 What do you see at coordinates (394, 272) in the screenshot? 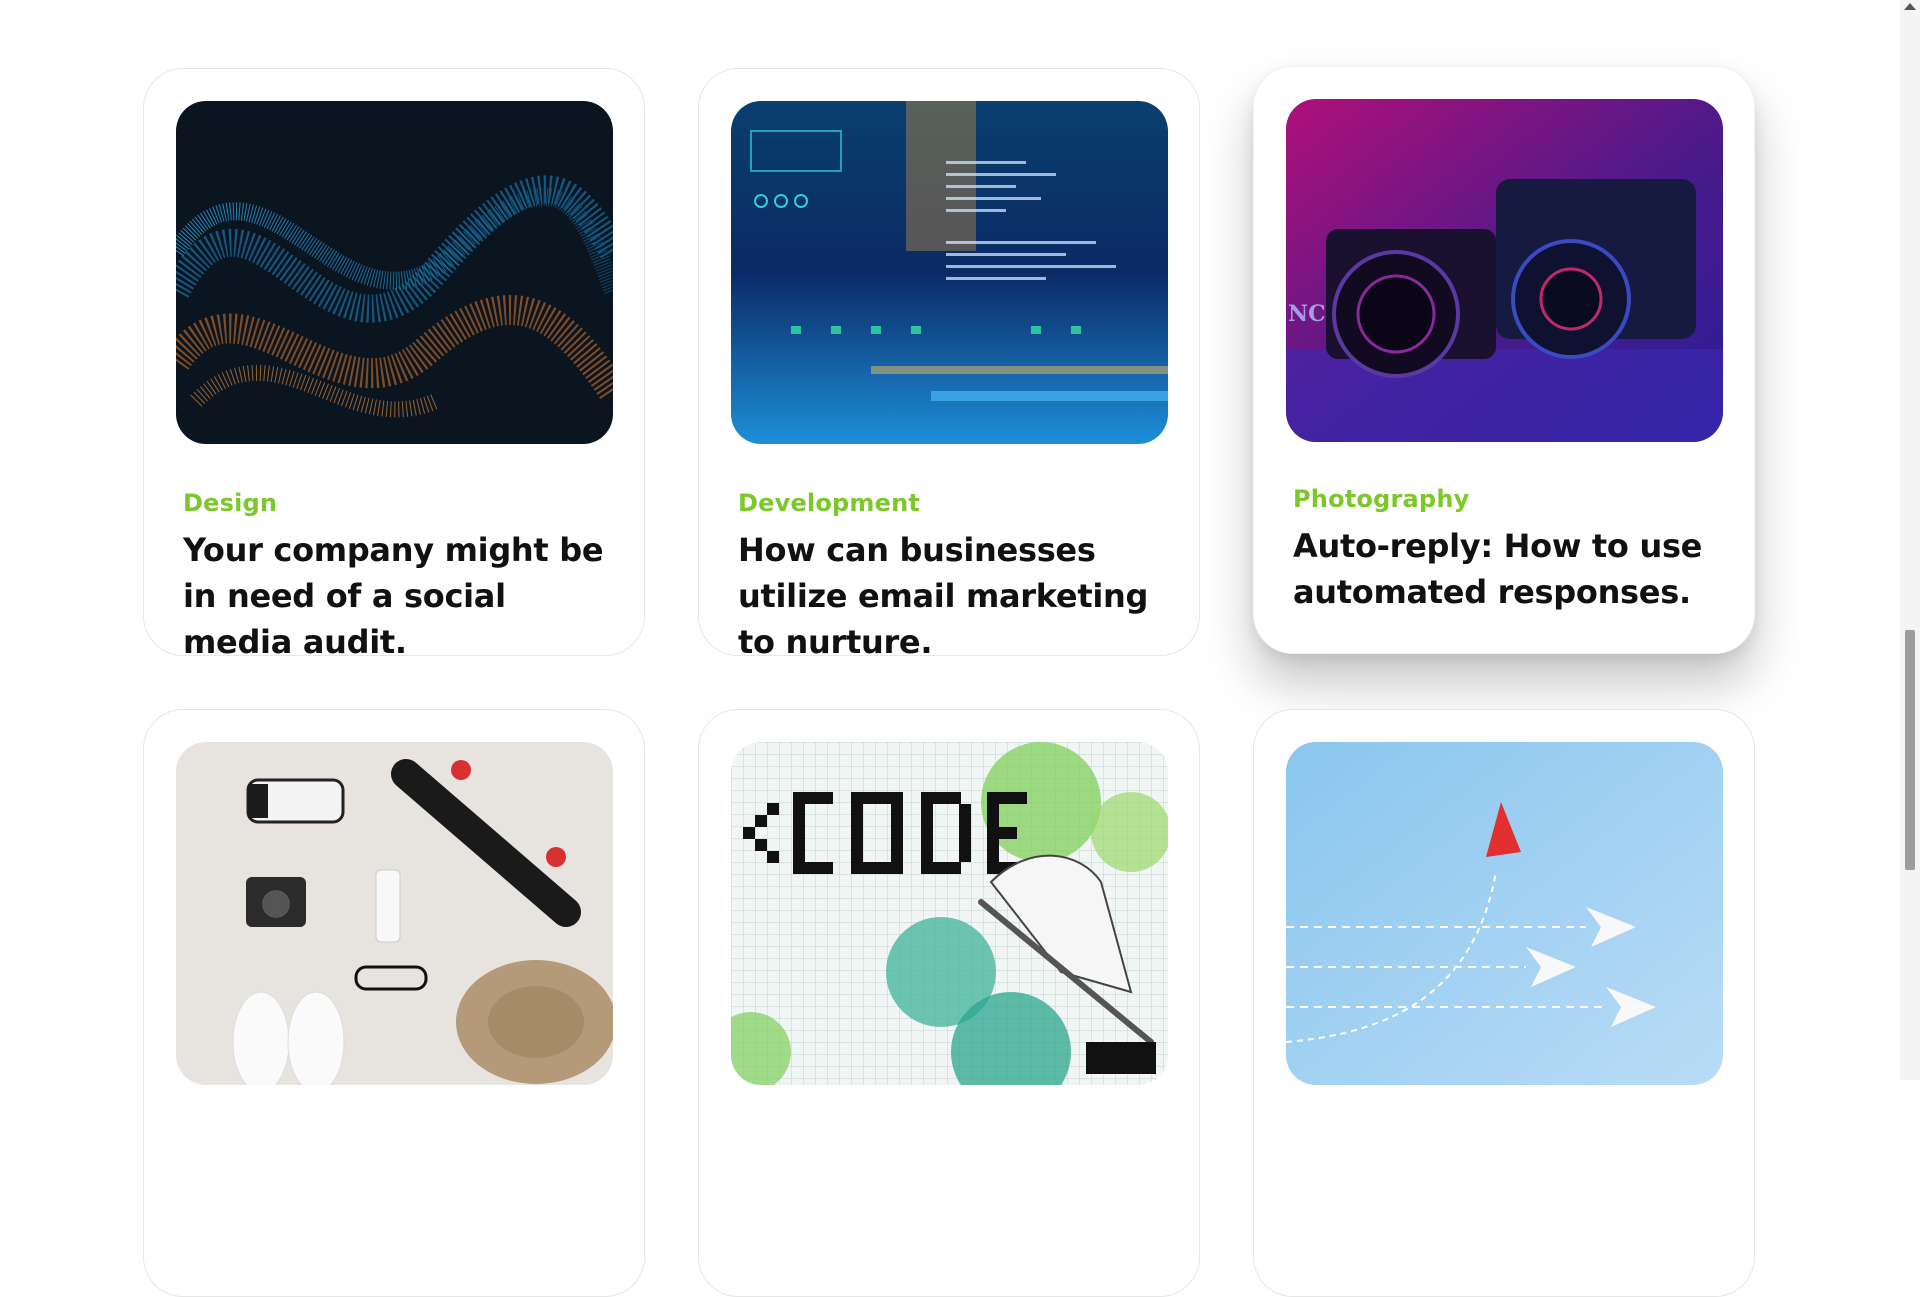
I see `particle-wave-image` at bounding box center [394, 272].